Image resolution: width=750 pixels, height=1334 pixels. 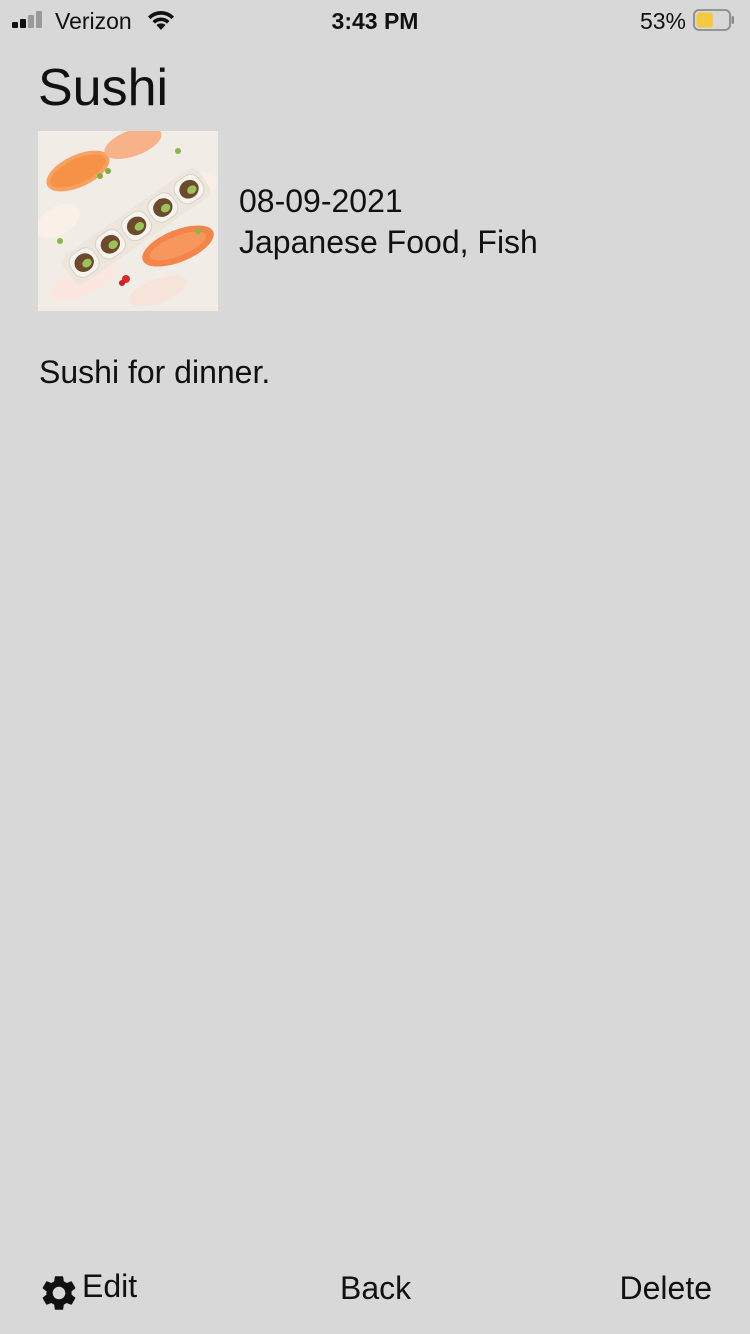 What do you see at coordinates (321, 201) in the screenshot?
I see `entry-date: 08-09-2021` at bounding box center [321, 201].